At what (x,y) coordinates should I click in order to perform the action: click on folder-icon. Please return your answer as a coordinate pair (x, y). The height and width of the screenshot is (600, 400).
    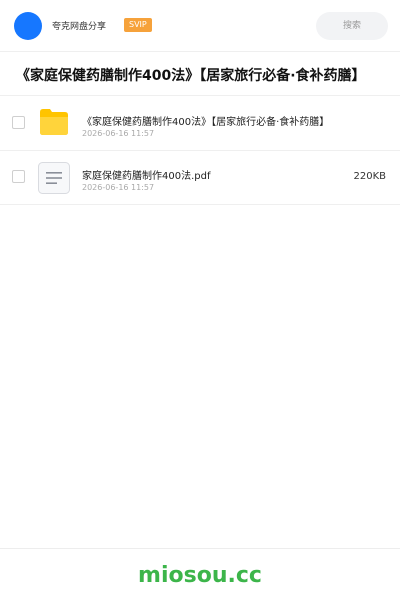
    Looking at the image, I should click on (54, 122).